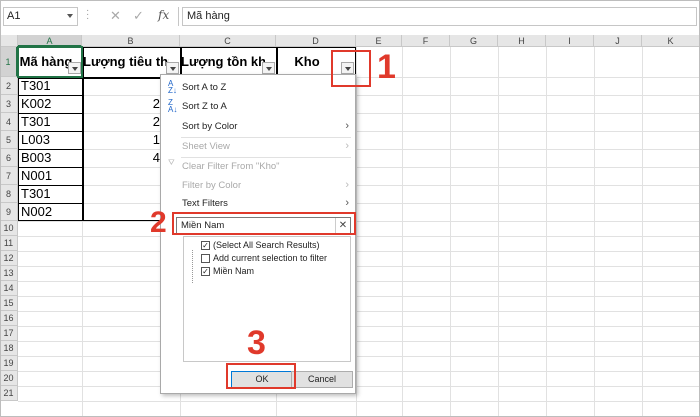 The height and width of the screenshot is (417, 700). What do you see at coordinates (9, 140) in the screenshot?
I see `row-header-5: 5` at bounding box center [9, 140].